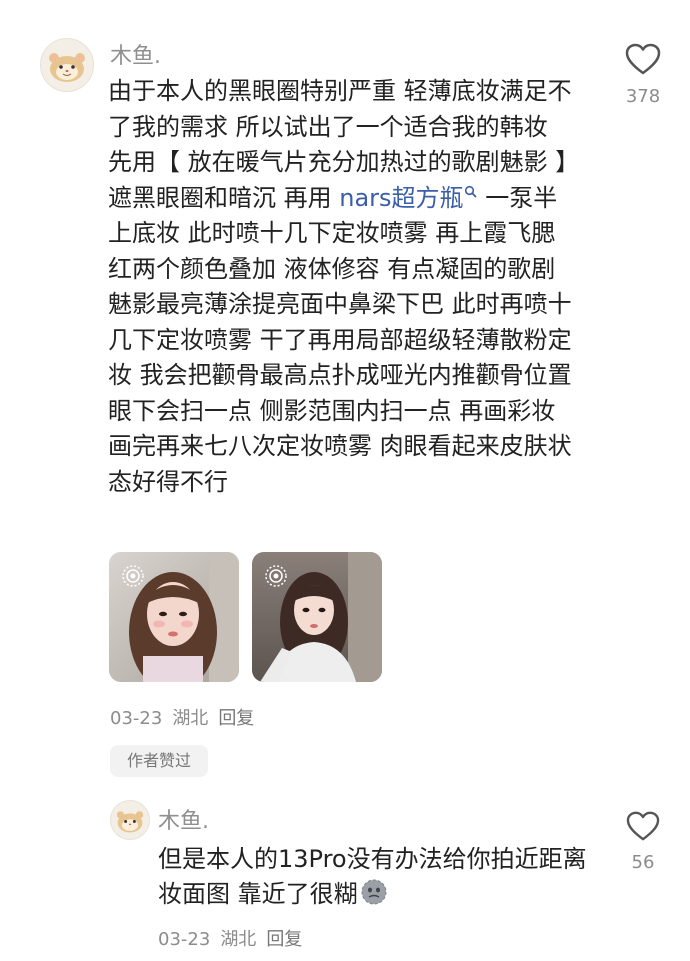 The height and width of the screenshot is (961, 690). Describe the element at coordinates (184, 939) in the screenshot. I see `reply-date: 03-23` at that location.